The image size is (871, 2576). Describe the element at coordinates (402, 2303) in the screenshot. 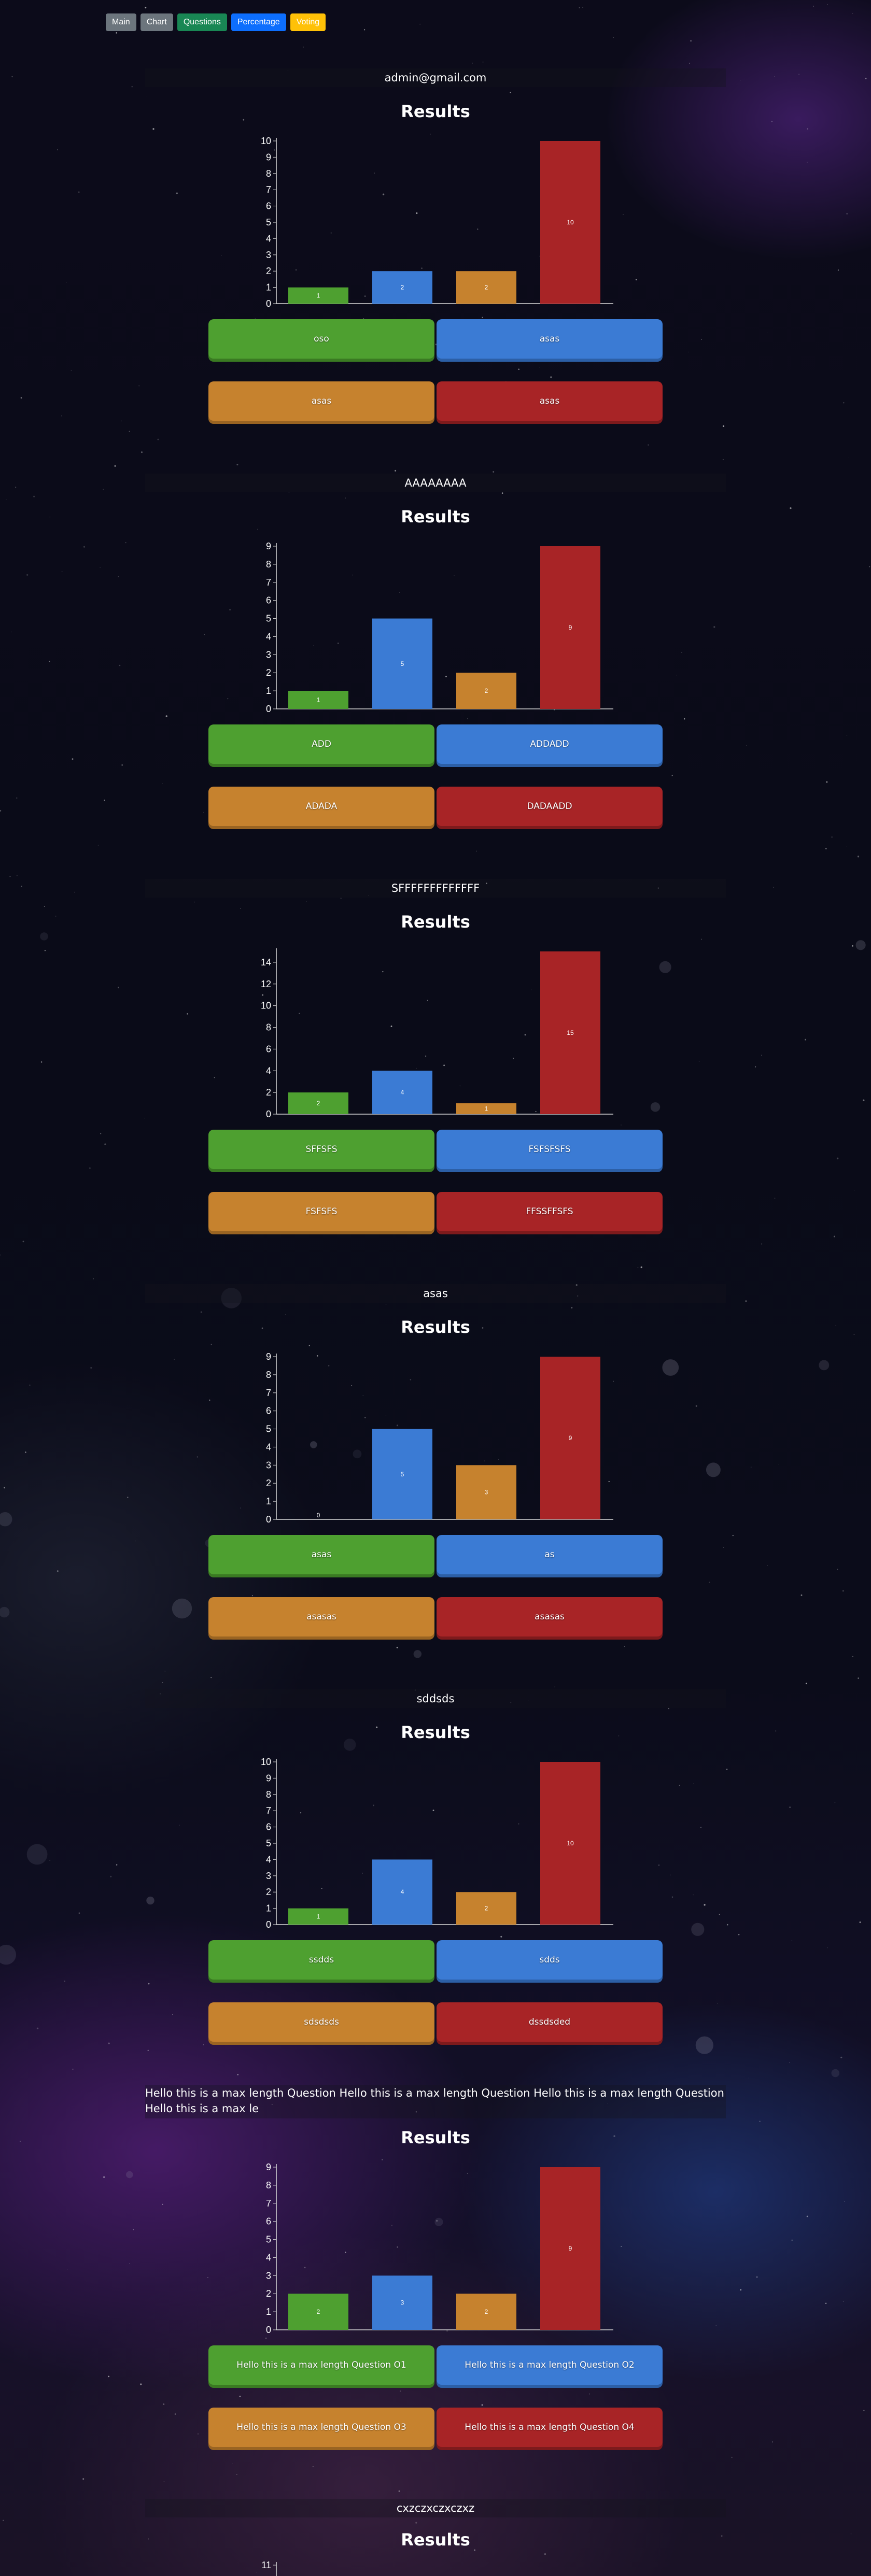

I see `bar-value-label: 3` at that location.